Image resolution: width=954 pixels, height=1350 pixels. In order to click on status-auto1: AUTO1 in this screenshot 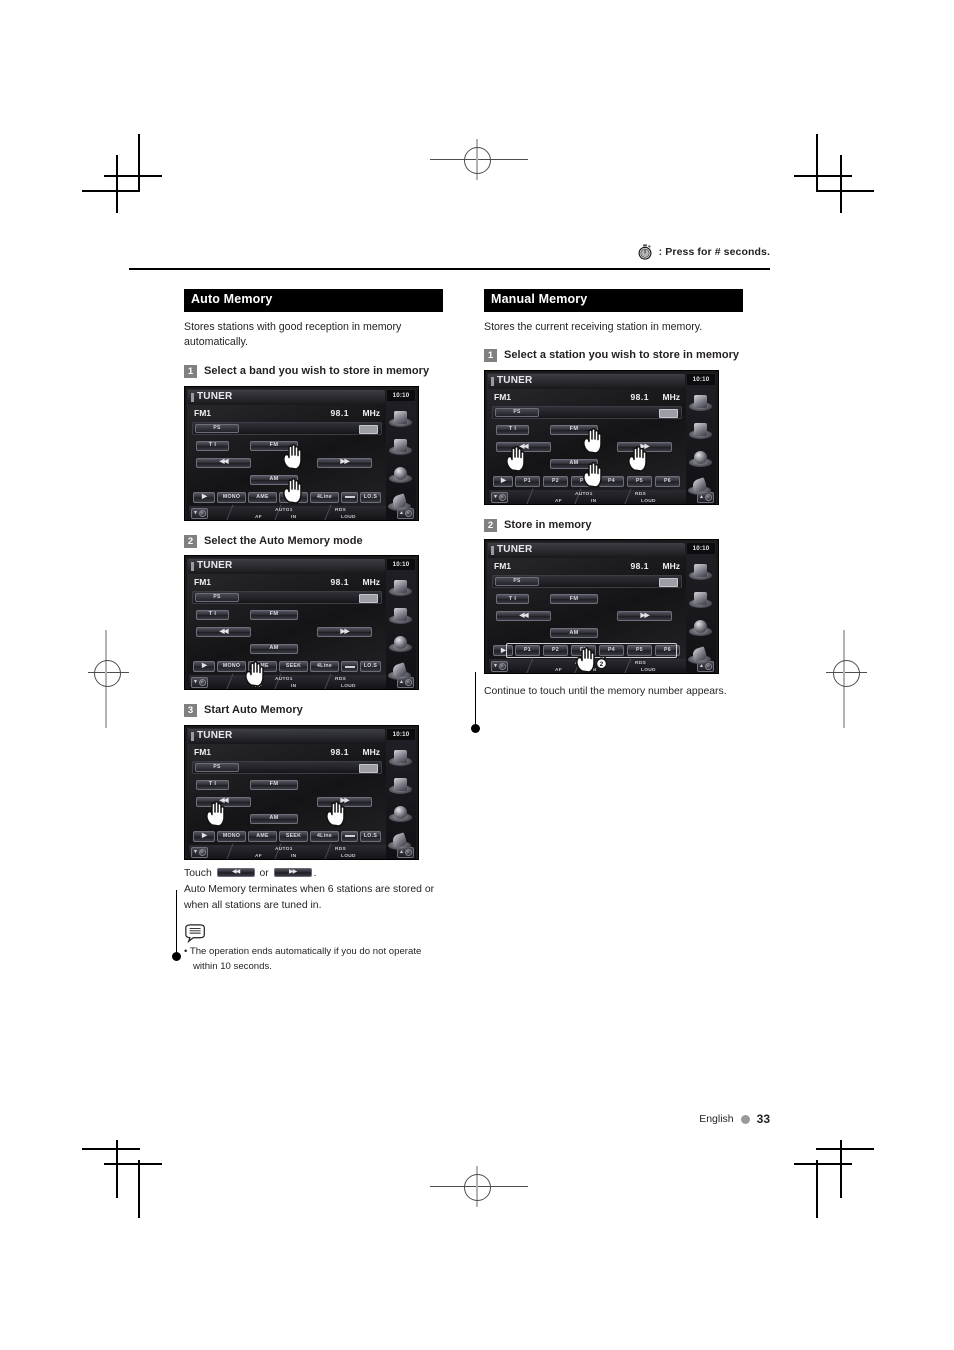, I will do `click(284, 510)`.